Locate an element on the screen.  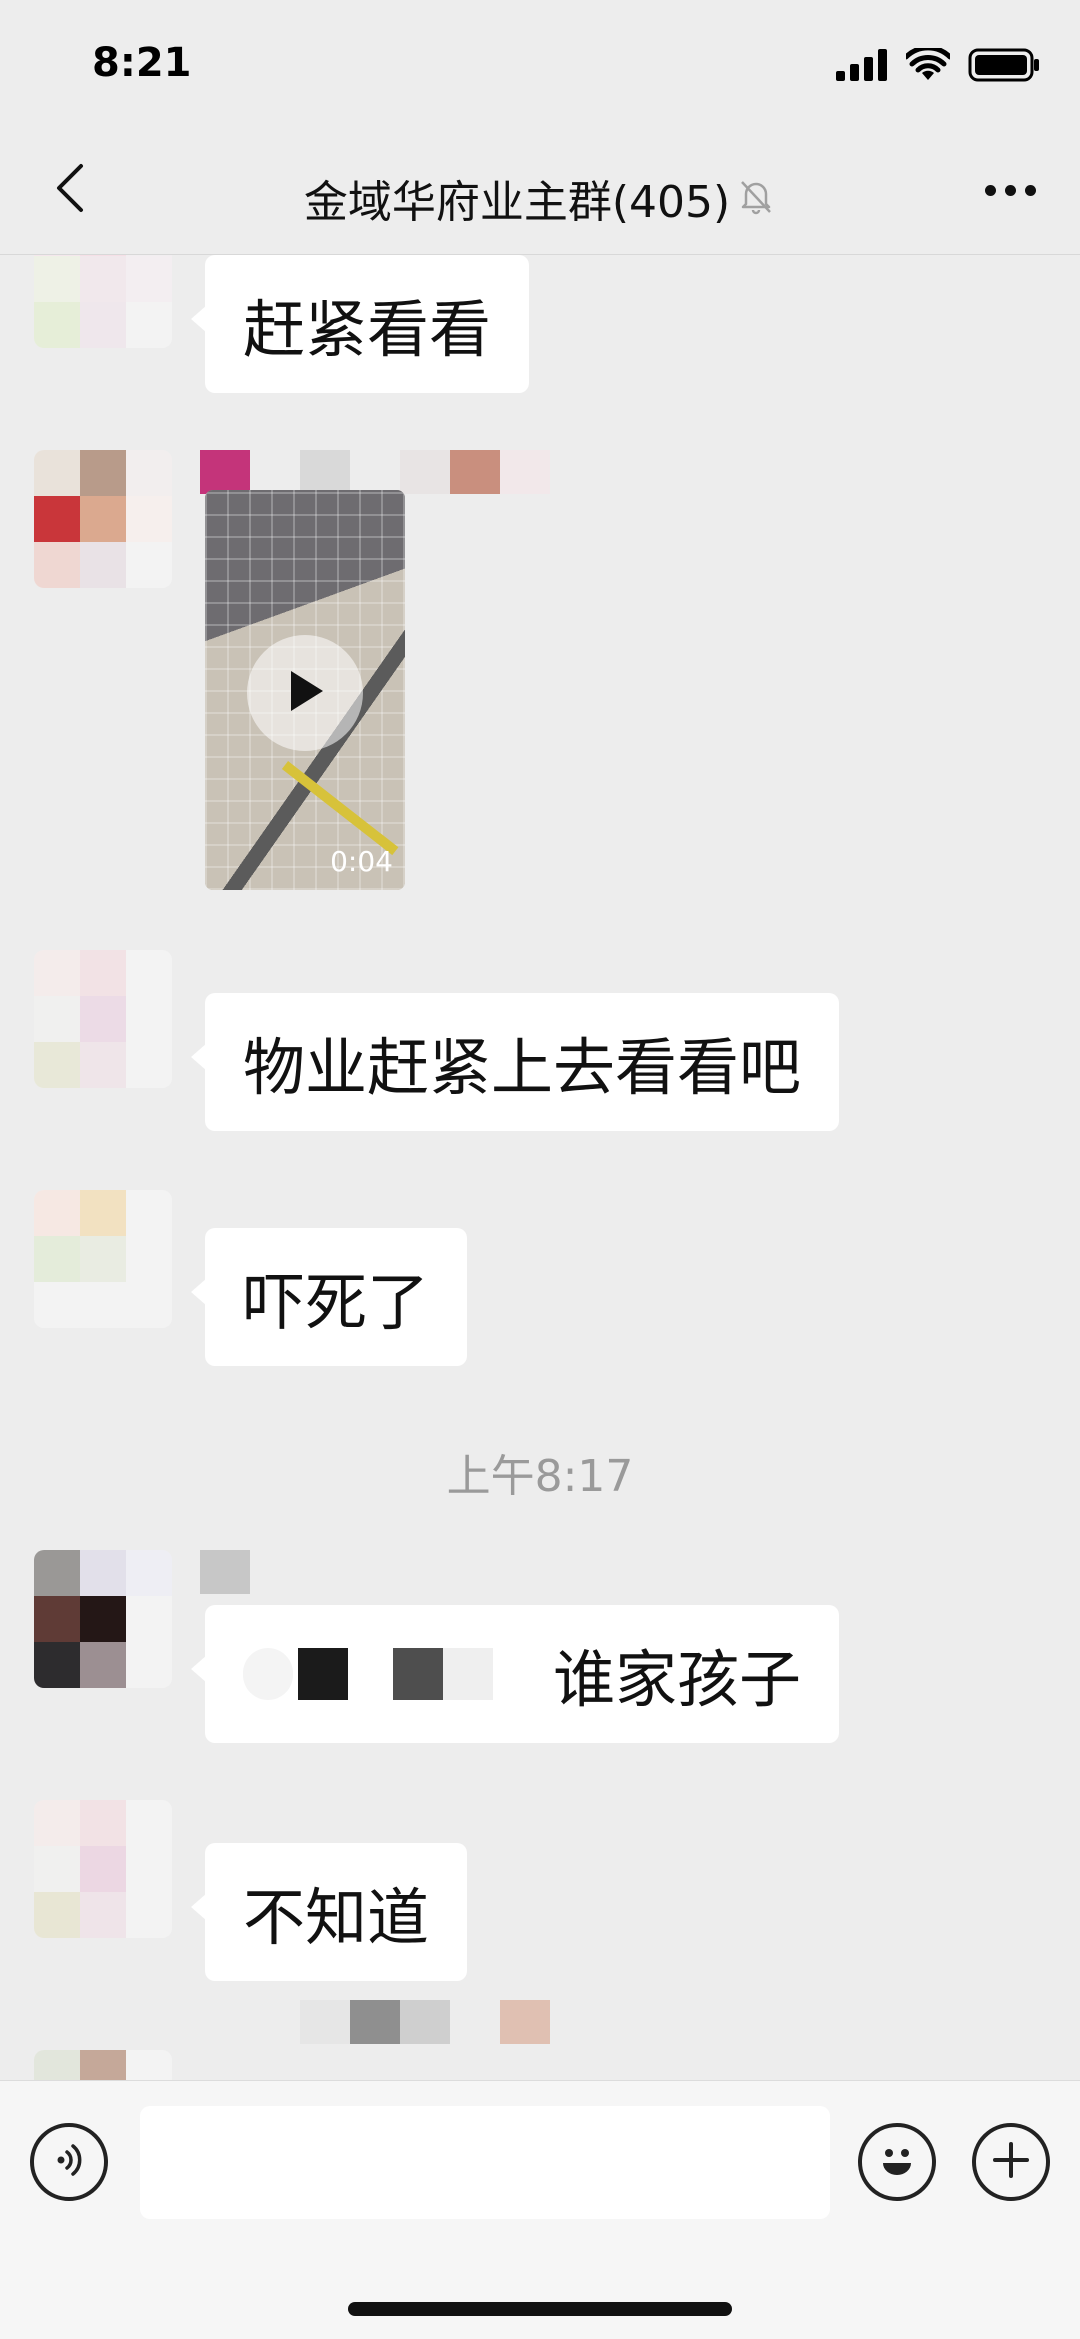
more-icon is located at coordinates (990, 190).